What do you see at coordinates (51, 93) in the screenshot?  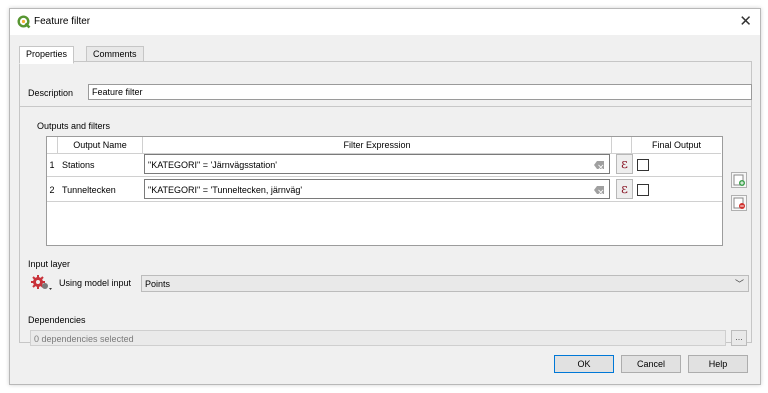 I see `description-label: Description` at bounding box center [51, 93].